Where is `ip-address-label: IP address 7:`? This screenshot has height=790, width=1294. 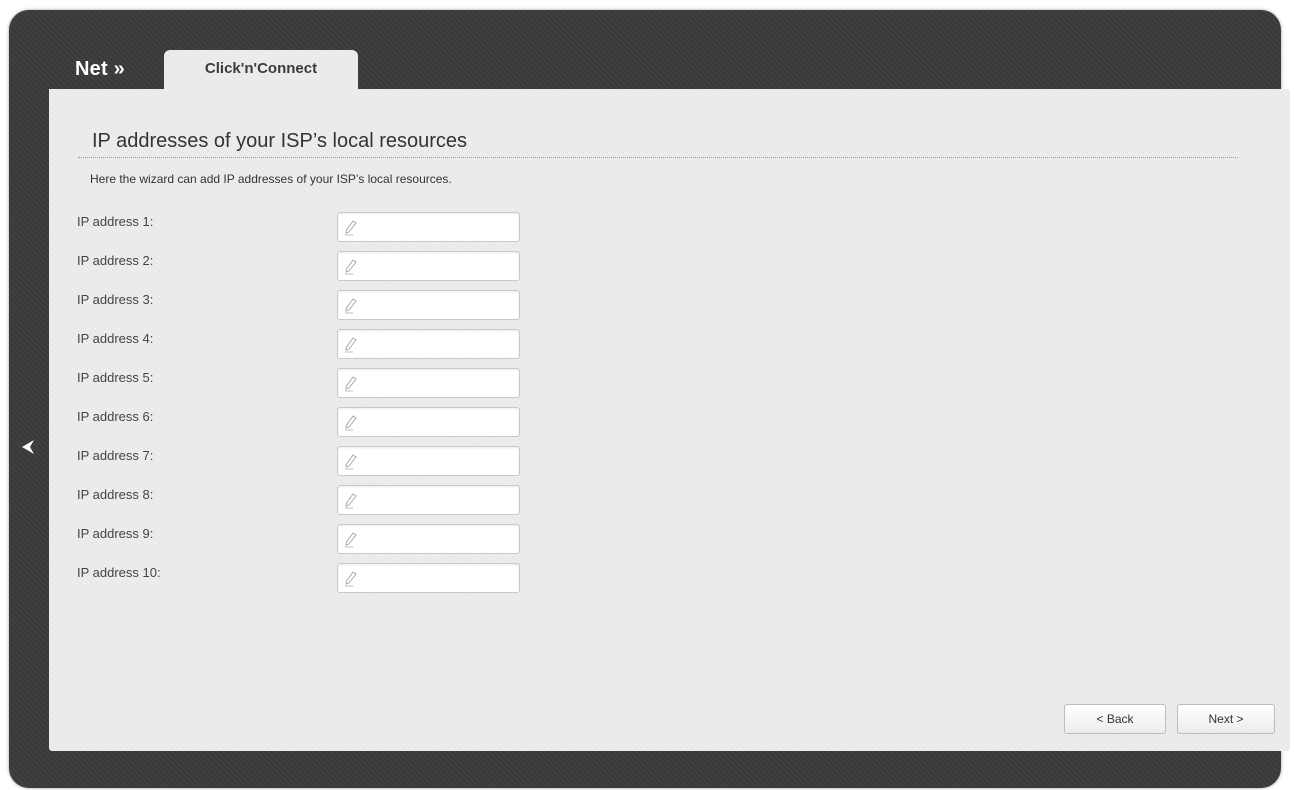
ip-address-label: IP address 7: is located at coordinates (115, 455).